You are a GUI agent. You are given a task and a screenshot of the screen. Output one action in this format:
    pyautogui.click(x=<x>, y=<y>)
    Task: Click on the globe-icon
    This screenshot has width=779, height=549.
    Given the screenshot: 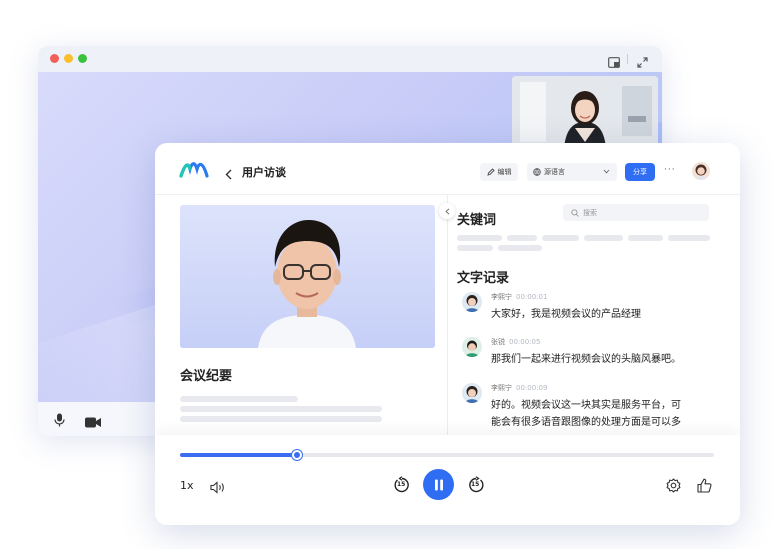 What is the action you would take?
    pyautogui.click(x=537, y=172)
    